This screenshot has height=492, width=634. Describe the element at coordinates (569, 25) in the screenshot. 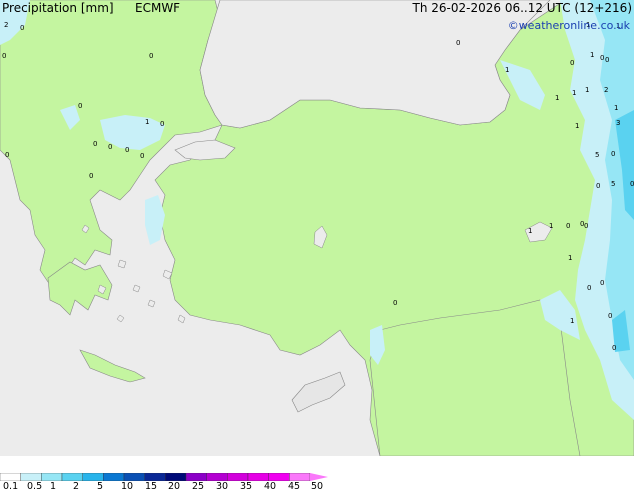

I see `copyright-link: ©weatheronline.co.uk` at that location.